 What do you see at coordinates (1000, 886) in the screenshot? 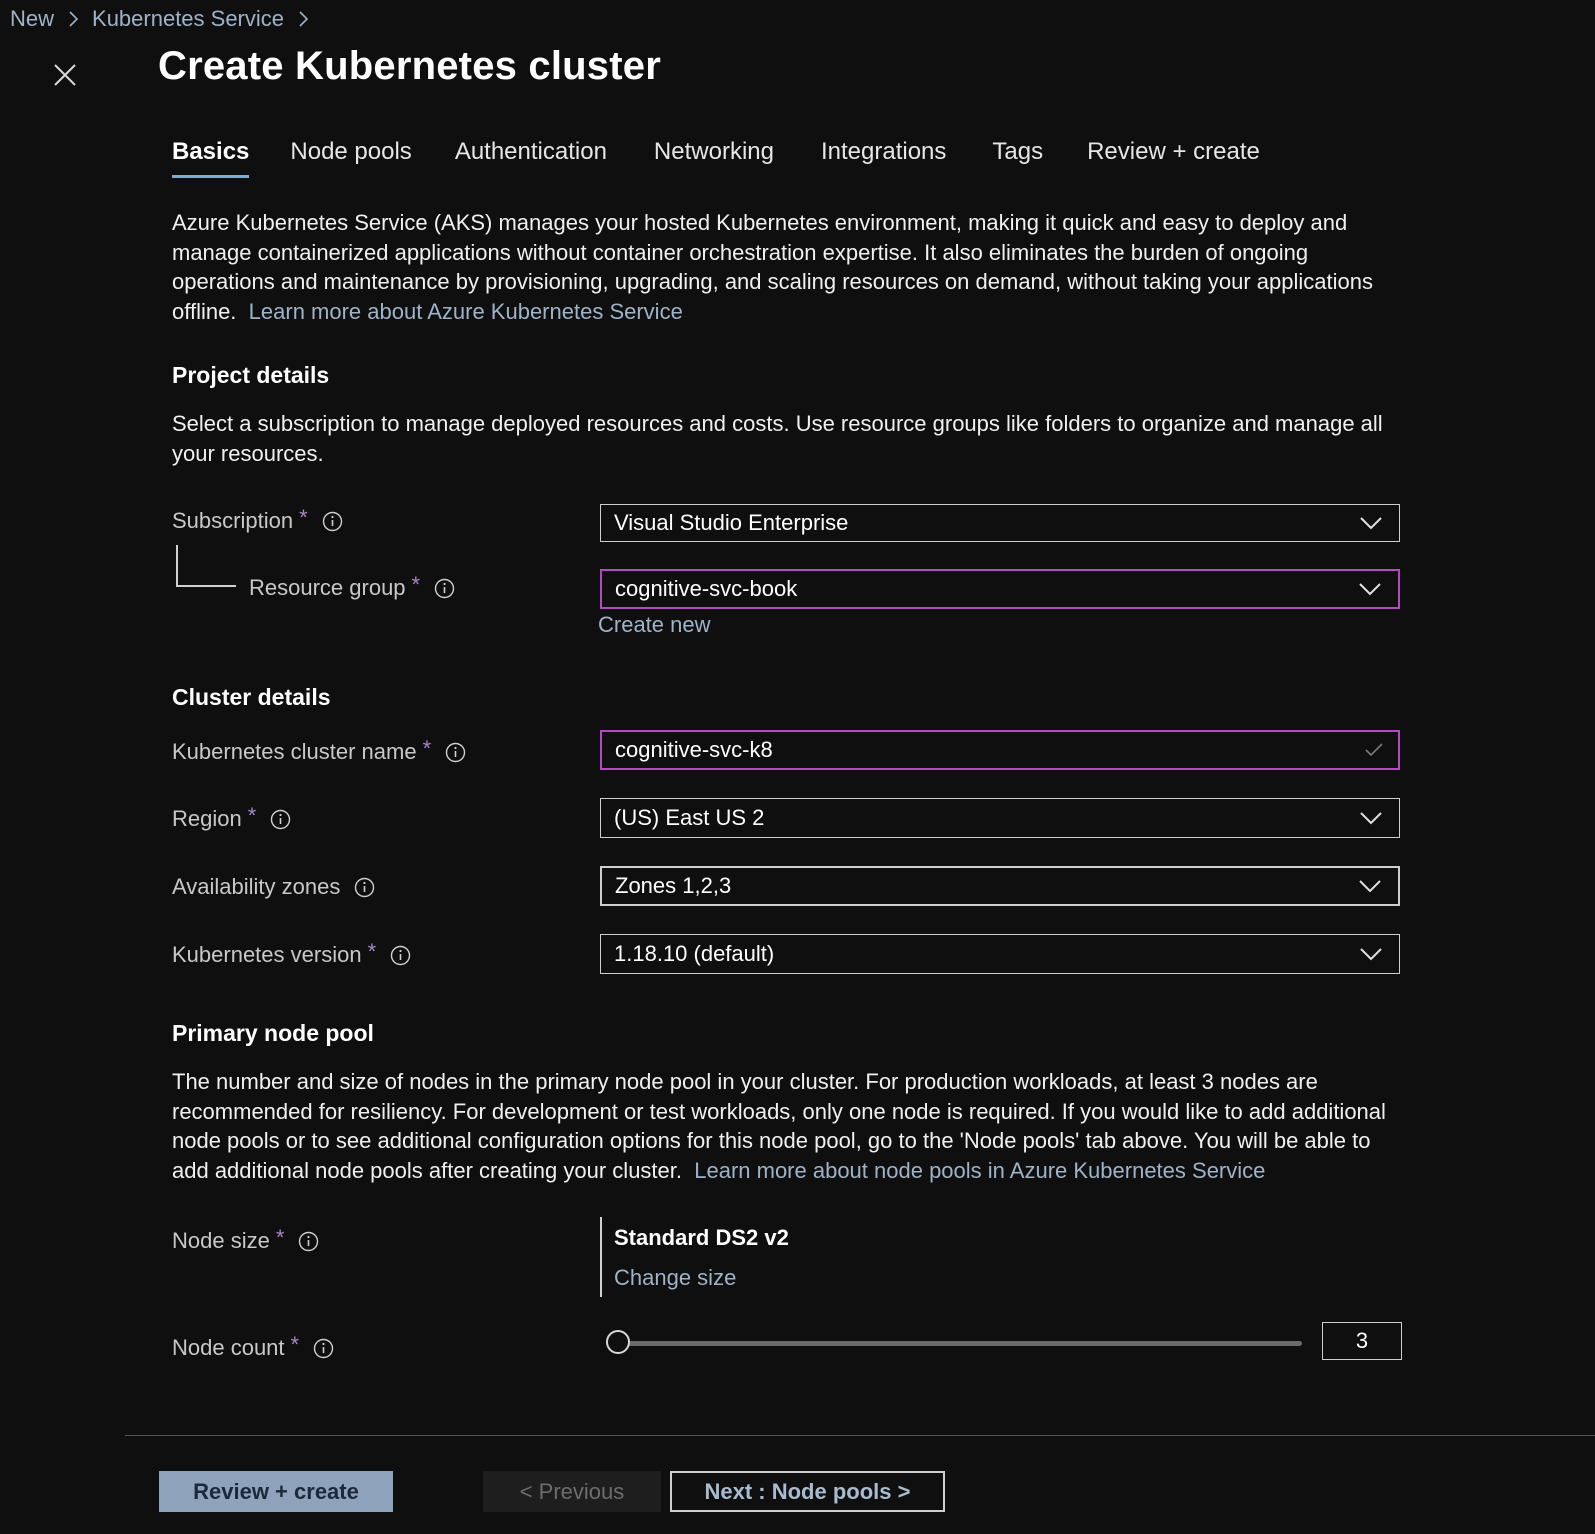
I see `availability-zones-dropdown: Zones 1,2,3` at bounding box center [1000, 886].